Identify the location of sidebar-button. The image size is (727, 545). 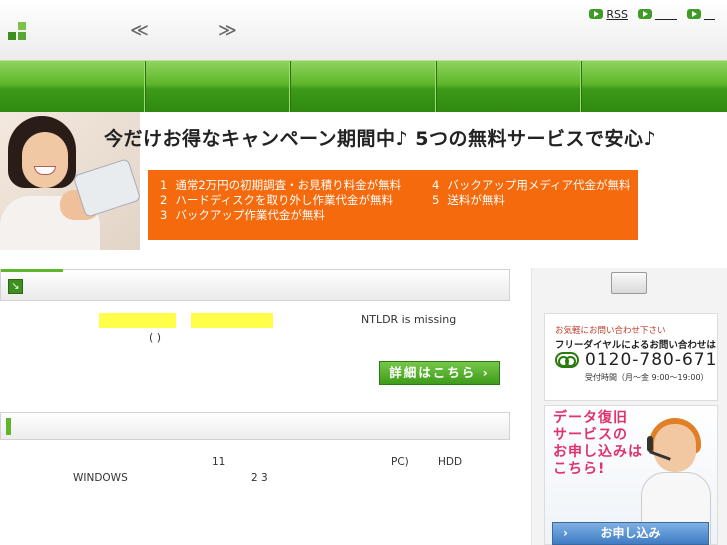
(629, 283).